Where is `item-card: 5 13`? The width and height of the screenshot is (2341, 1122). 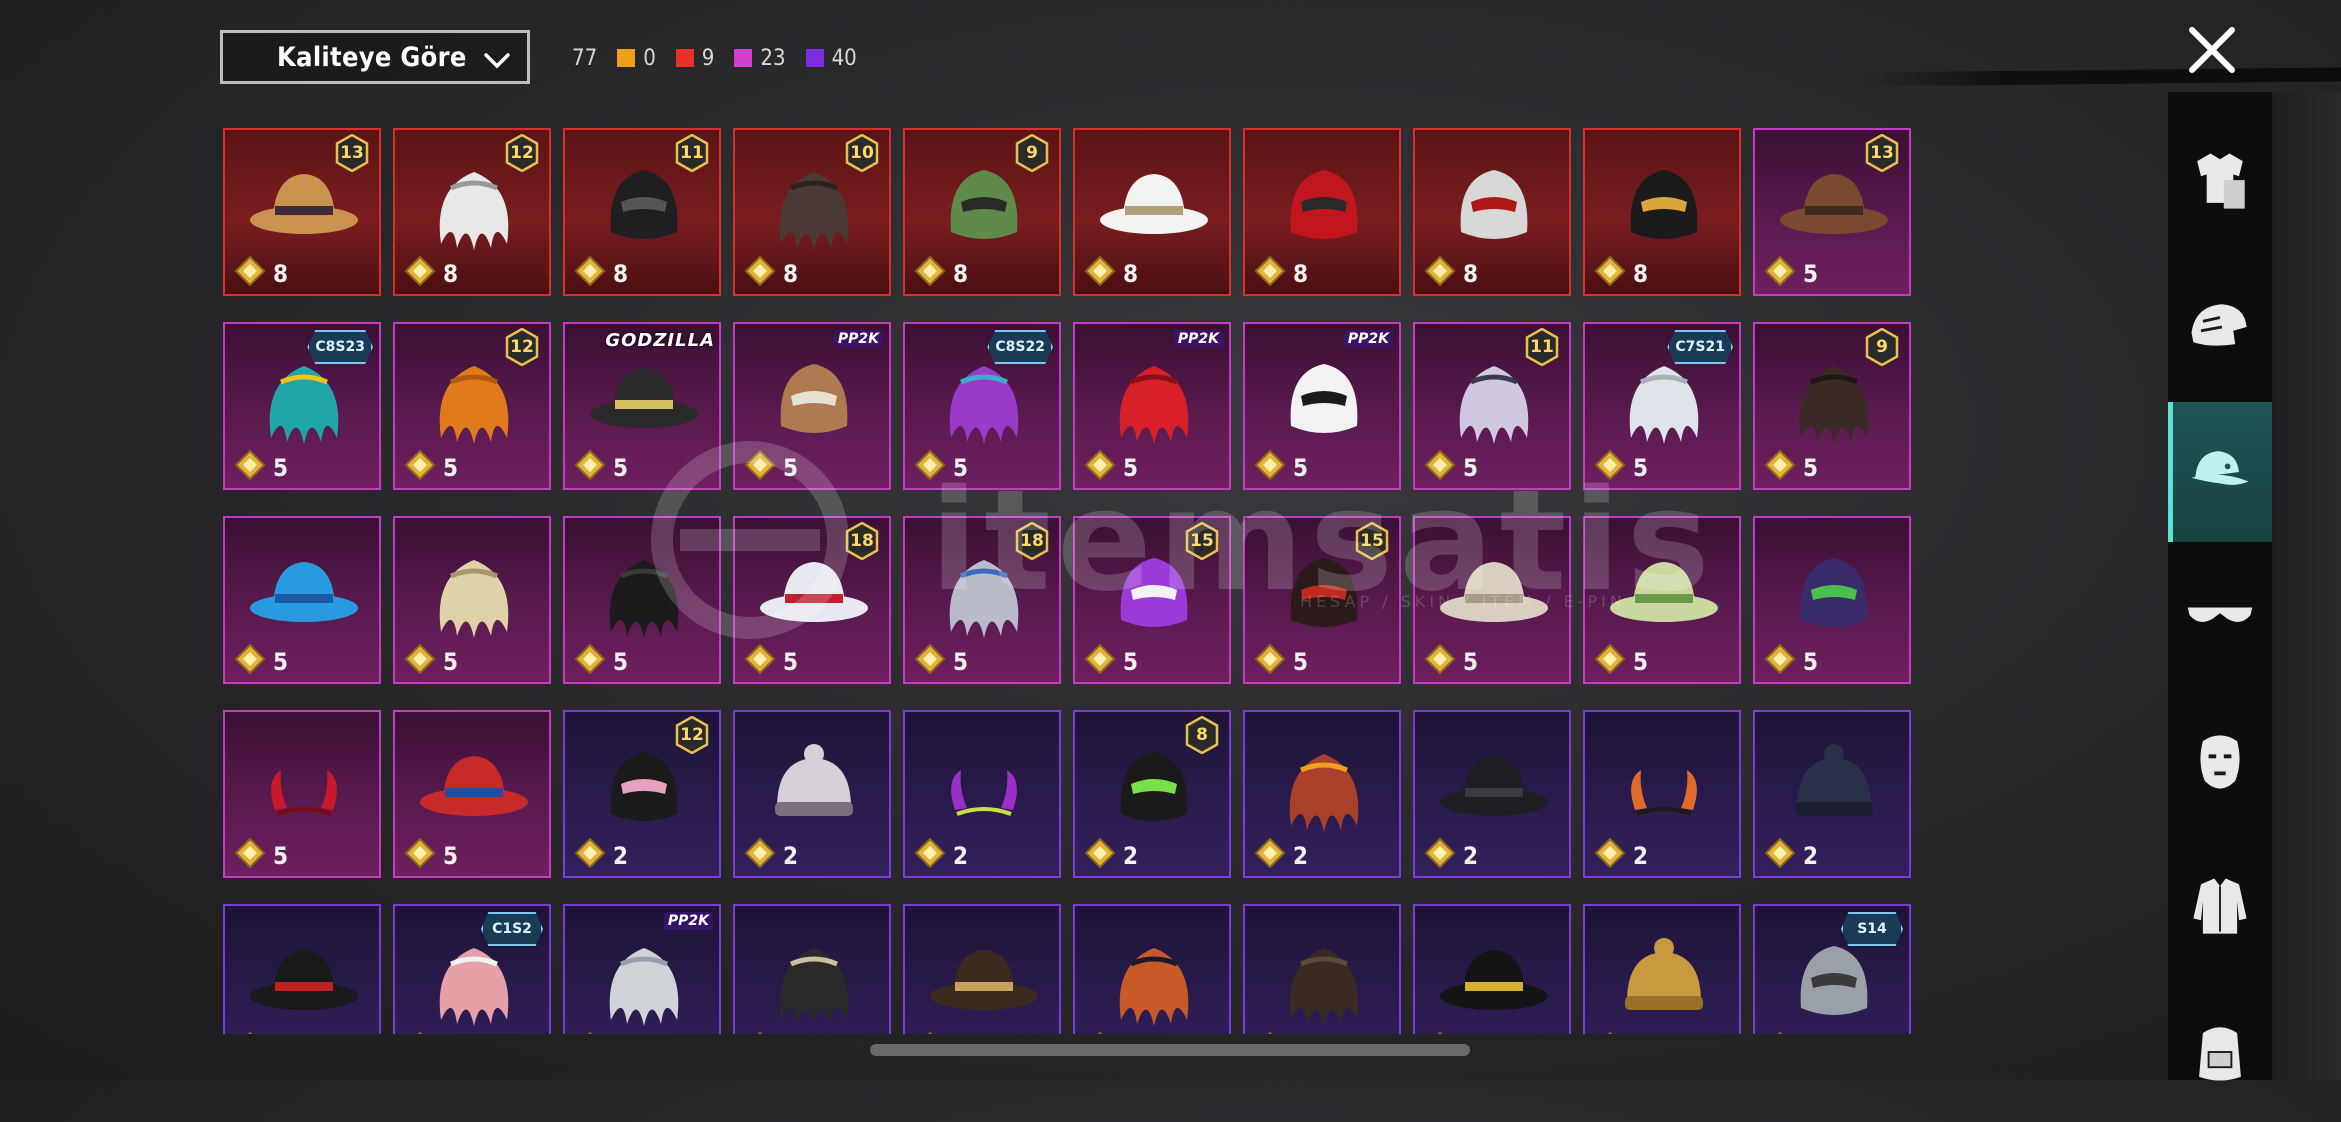
item-card: 5 13 is located at coordinates (1832, 212).